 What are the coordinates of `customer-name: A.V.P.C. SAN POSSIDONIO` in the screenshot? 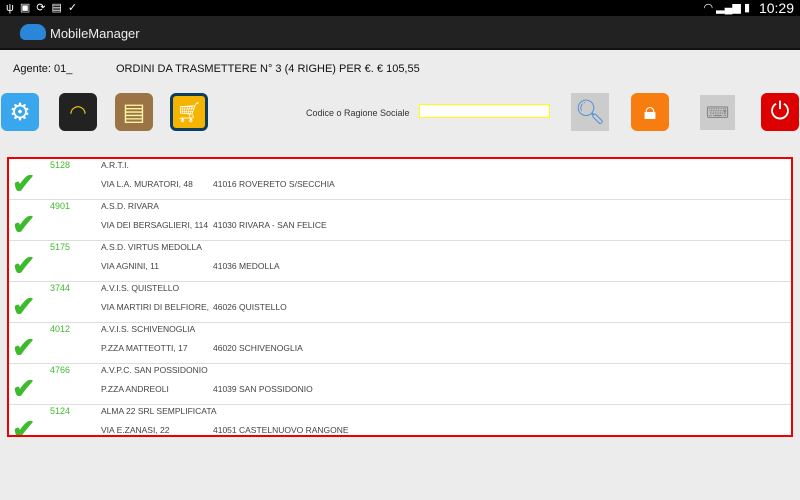 It's located at (154, 370).